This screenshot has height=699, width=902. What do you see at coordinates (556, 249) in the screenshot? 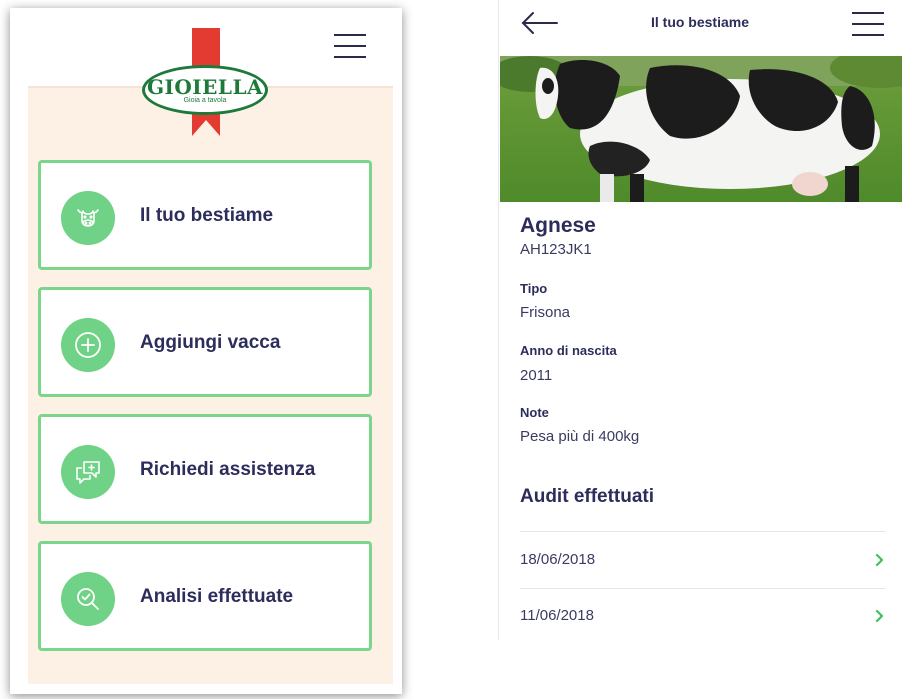
I see `cow-code: AH123JK1` at bounding box center [556, 249].